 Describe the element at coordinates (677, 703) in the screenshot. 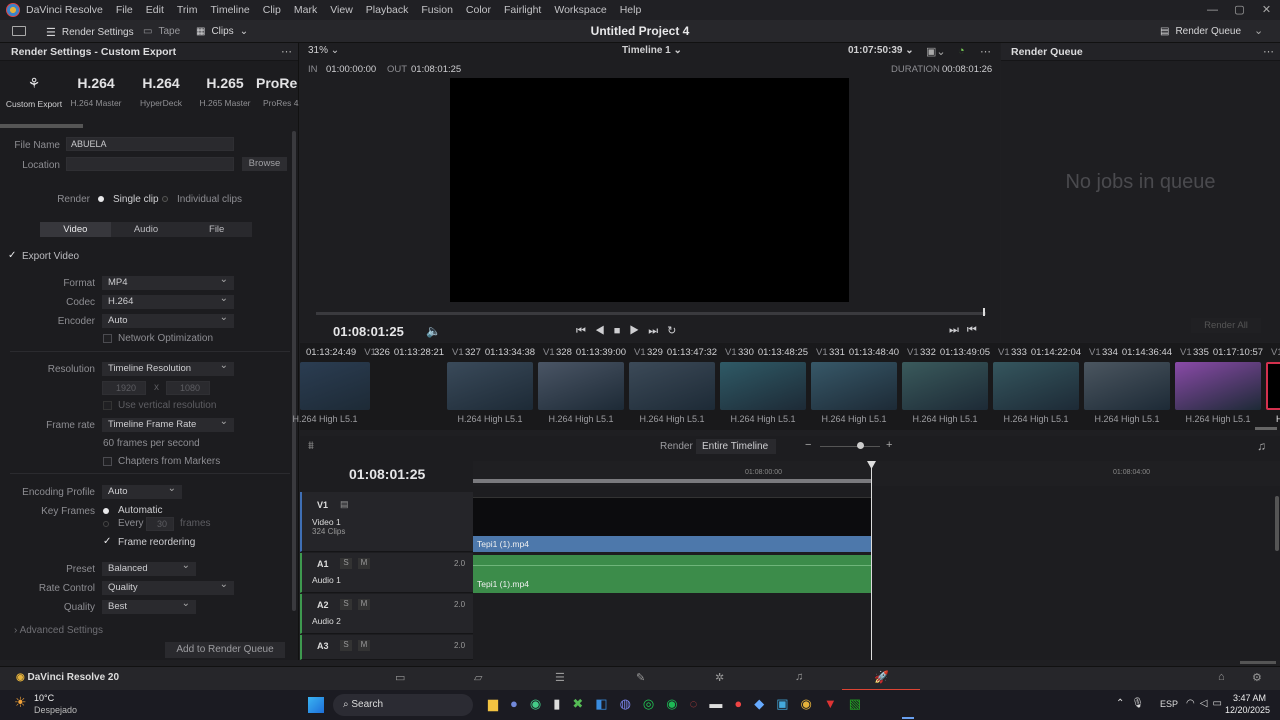

I see `spotify-icon: ◉` at that location.